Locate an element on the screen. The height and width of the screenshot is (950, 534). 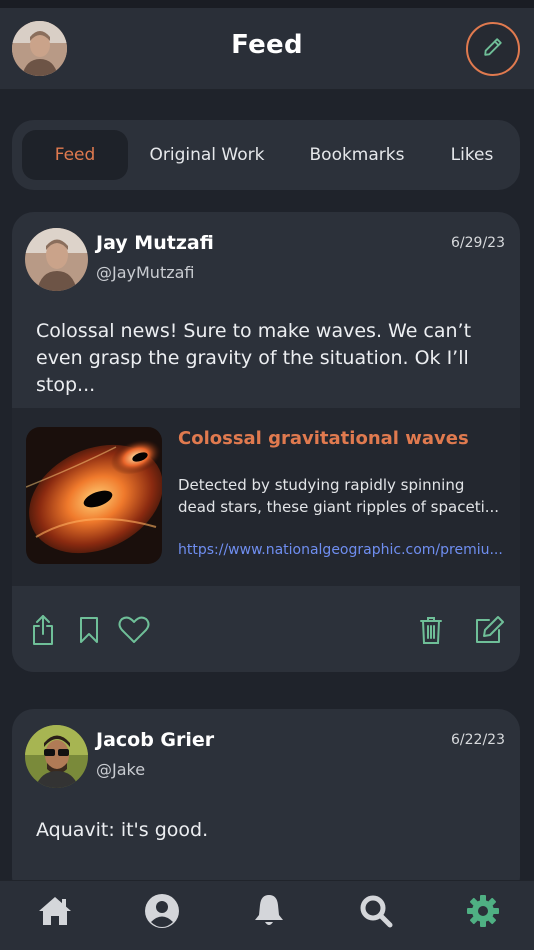
page-title: Feed is located at coordinates (267, 45).